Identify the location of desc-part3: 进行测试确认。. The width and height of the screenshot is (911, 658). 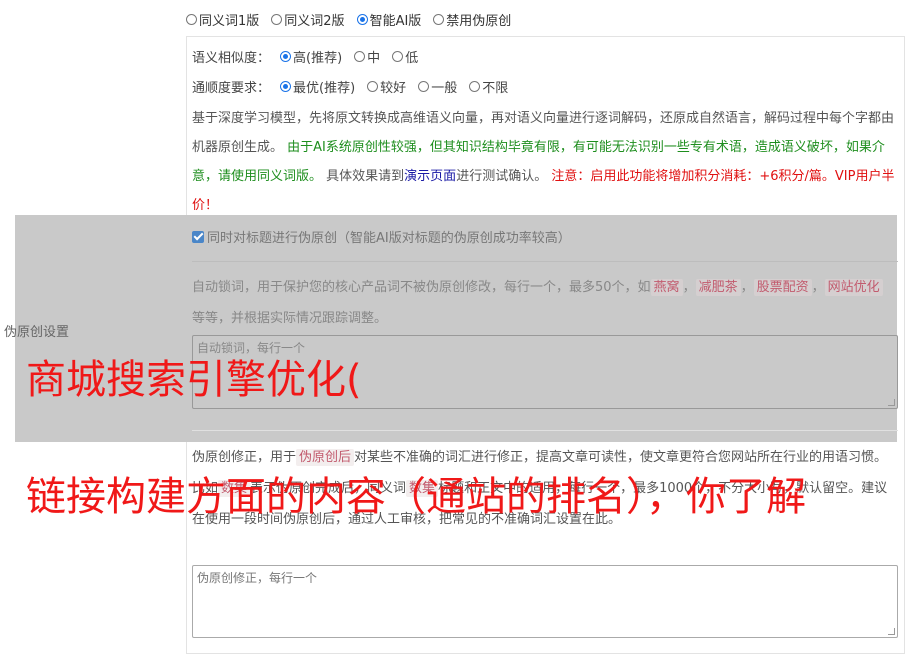
(502, 176).